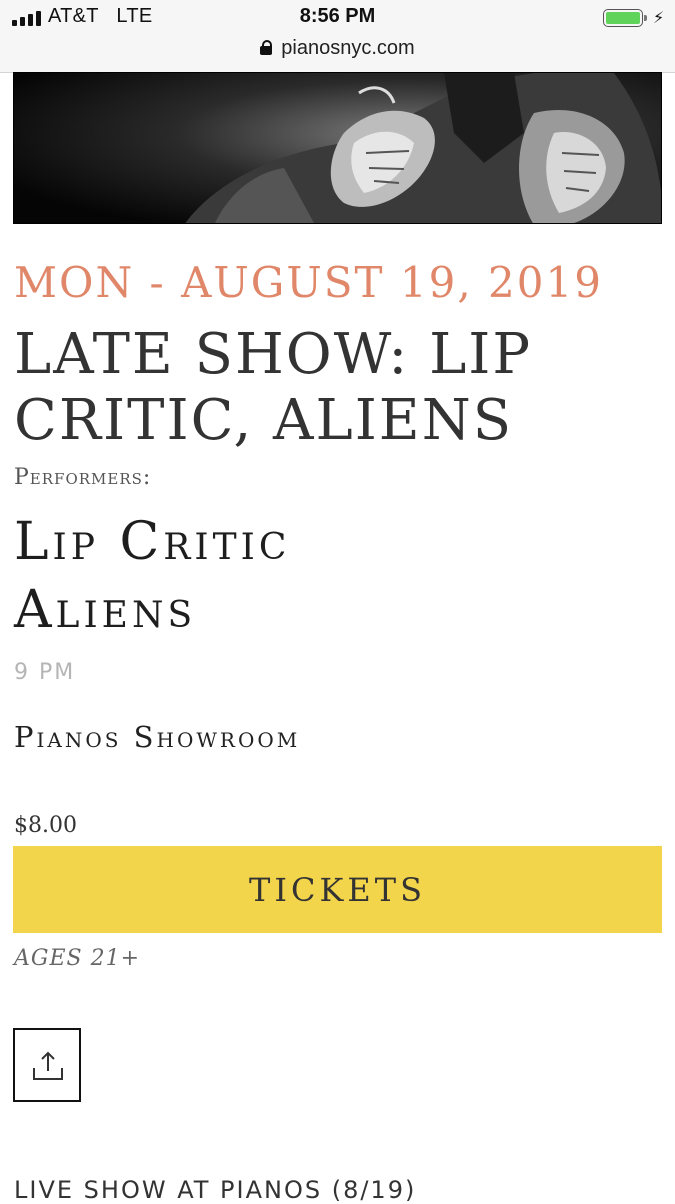  I want to click on event-title: LATE SHOW: LIP CRITIC, ALIENS, so click(273, 387).